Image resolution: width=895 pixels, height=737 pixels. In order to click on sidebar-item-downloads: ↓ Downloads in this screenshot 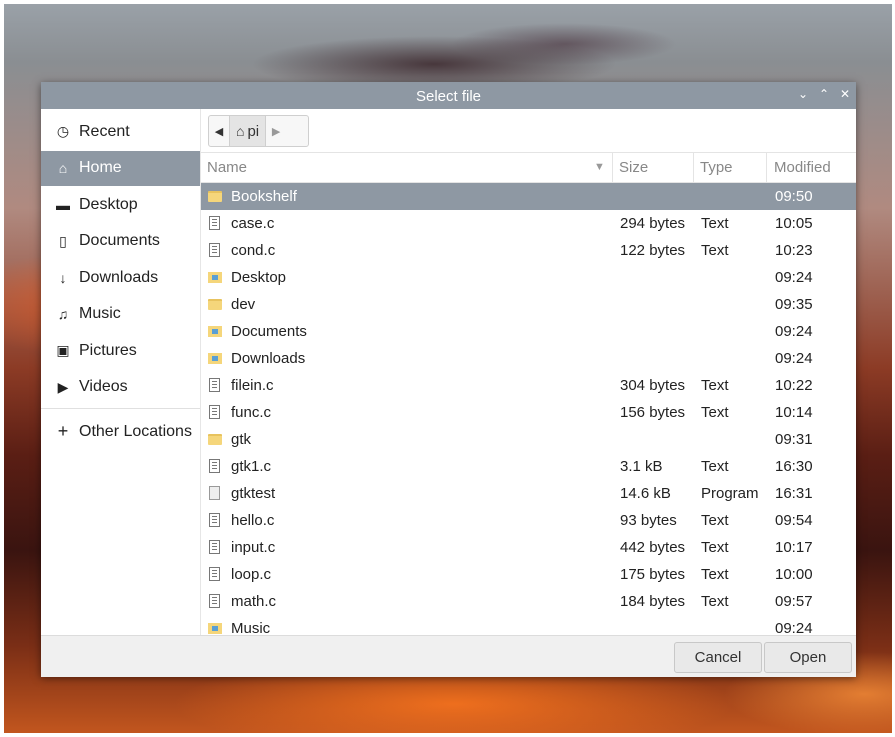, I will do `click(120, 277)`.